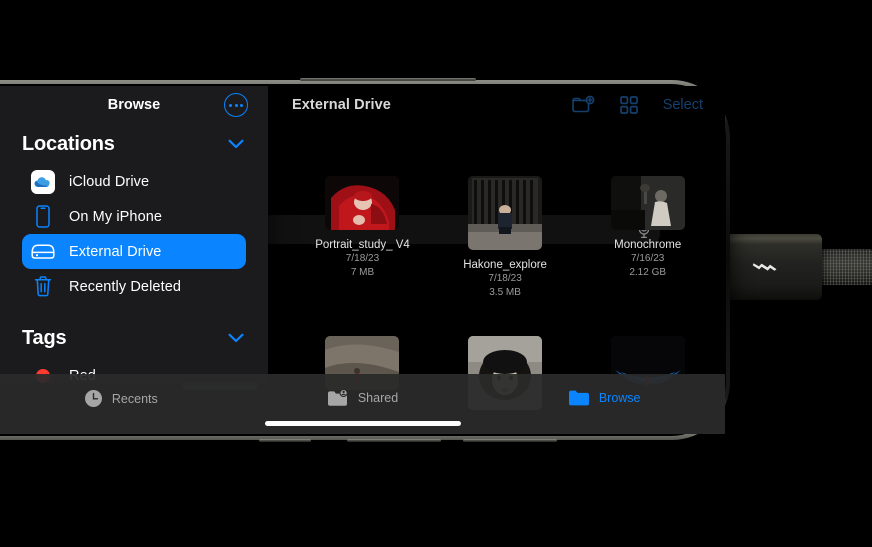 The width and height of the screenshot is (872, 547). What do you see at coordinates (764, 267) in the screenshot?
I see `thunderbolt-bolt-icon` at bounding box center [764, 267].